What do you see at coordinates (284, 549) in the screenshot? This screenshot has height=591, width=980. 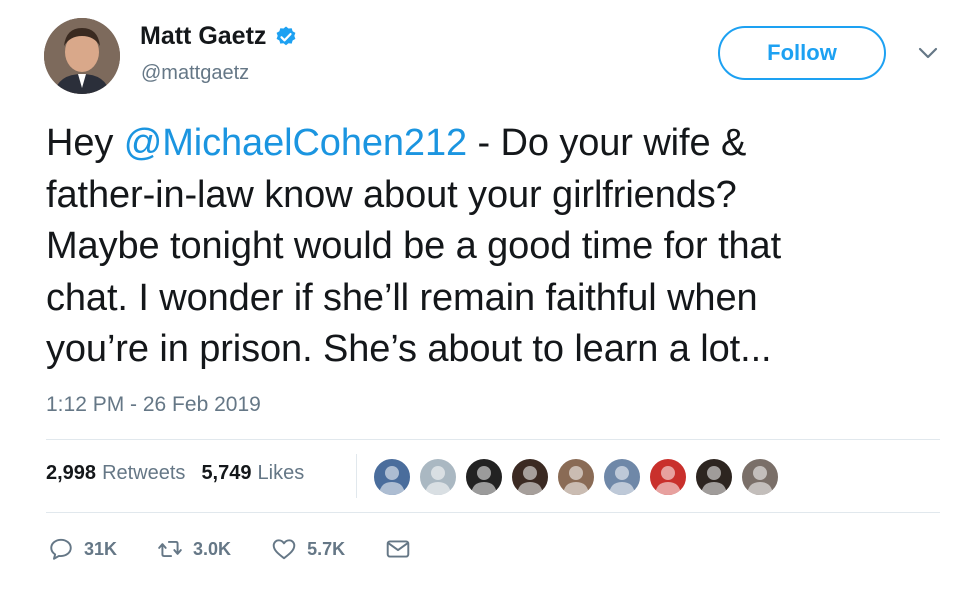 I see `heart-icon` at bounding box center [284, 549].